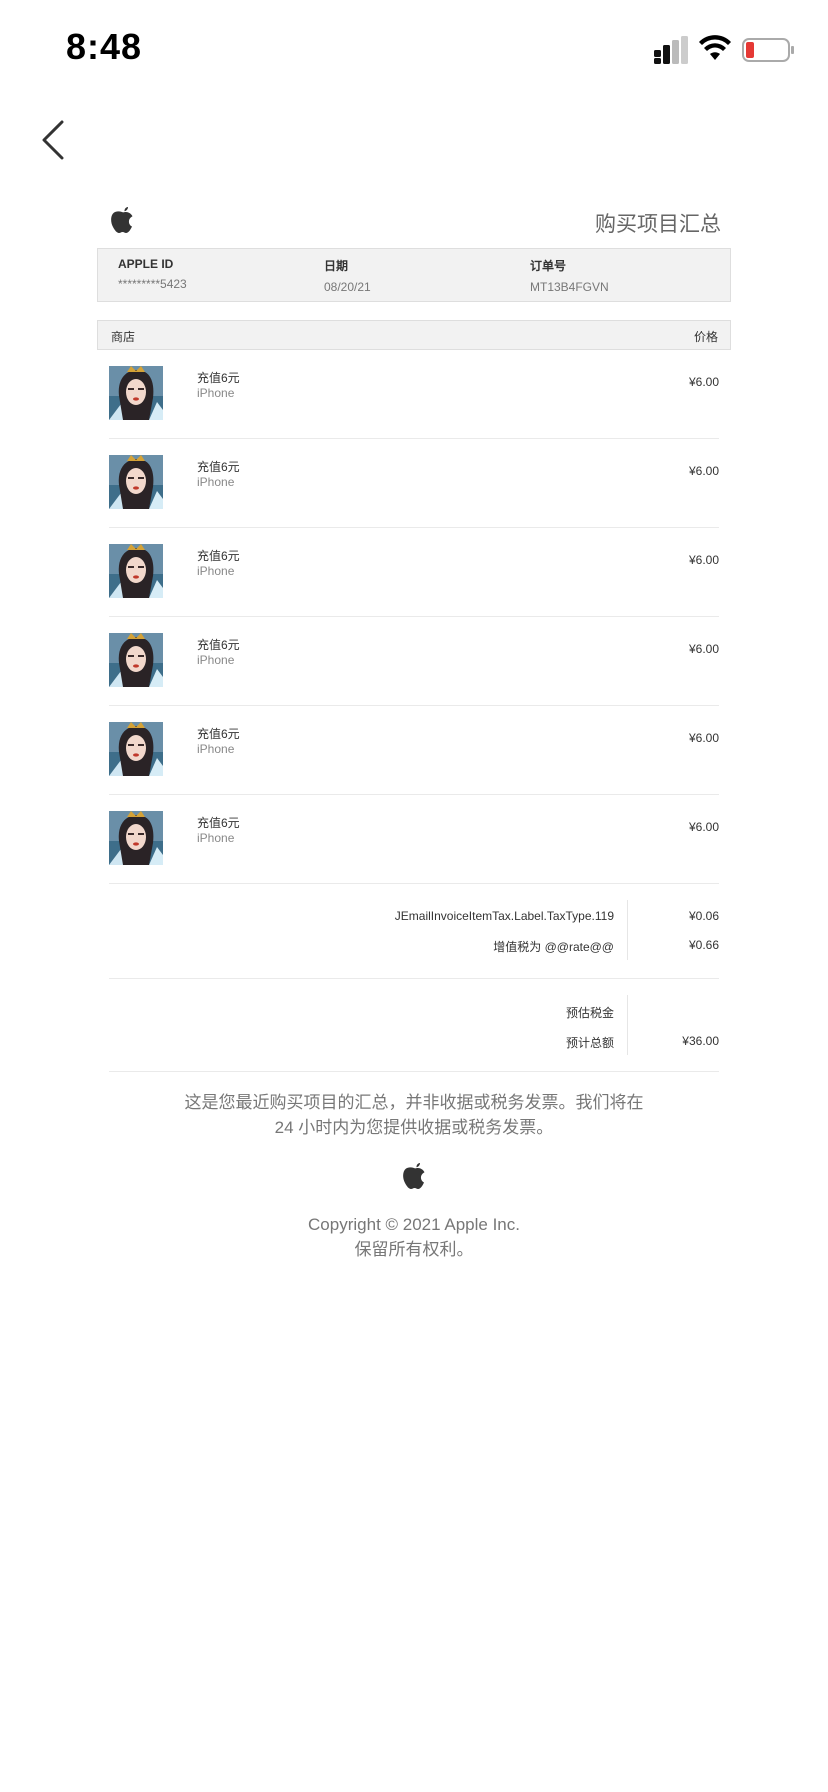 The image size is (828, 1792). I want to click on estimated-tax-label: 预估税金, so click(589, 1013).